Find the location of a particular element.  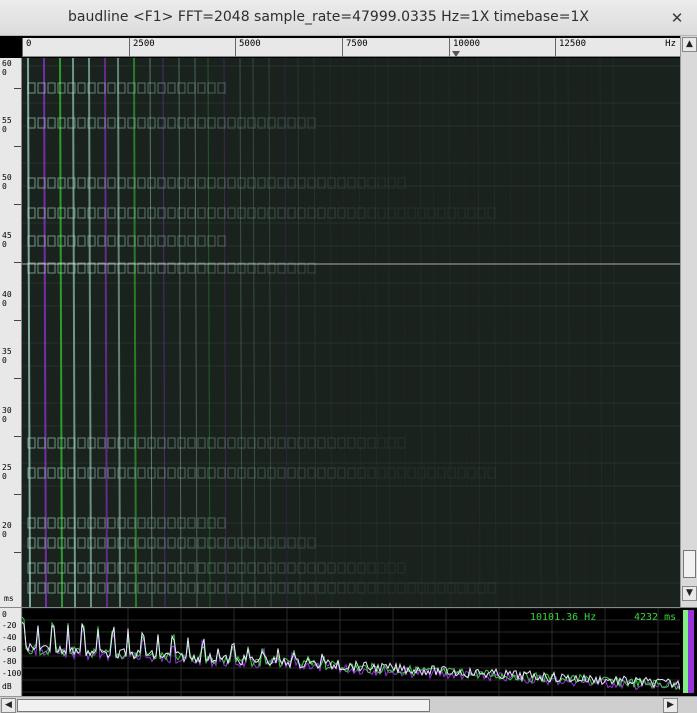

freq-tick: 2500 is located at coordinates (142, 47).